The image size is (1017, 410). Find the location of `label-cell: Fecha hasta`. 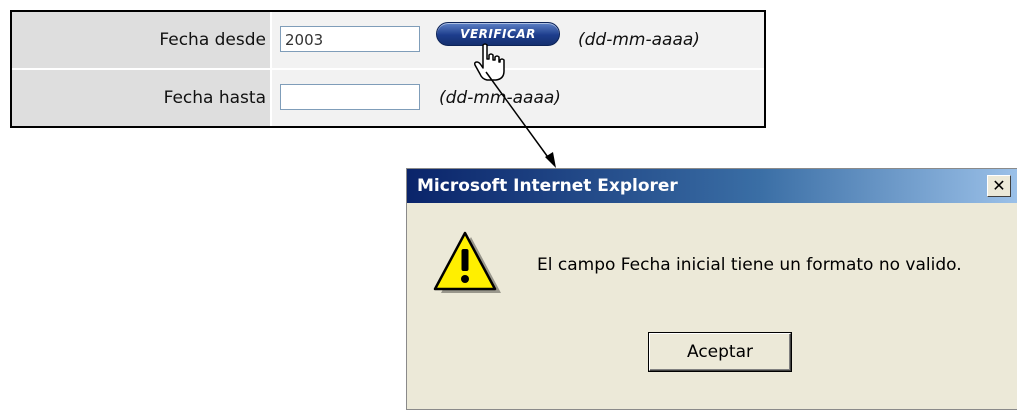

label-cell: Fecha hasta is located at coordinates (141, 98).